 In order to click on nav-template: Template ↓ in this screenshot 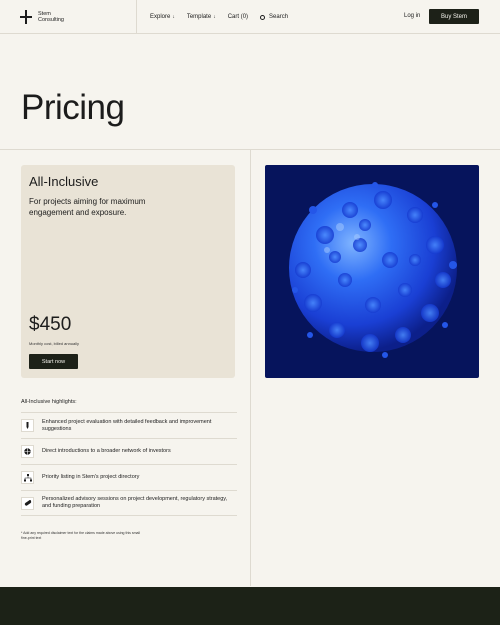, I will do `click(201, 17)`.